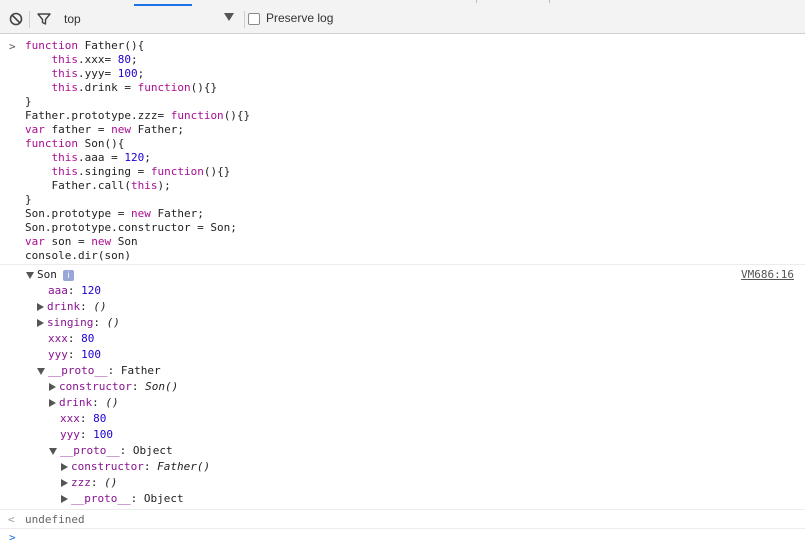 The image size is (805, 542). What do you see at coordinates (55, 519) in the screenshot?
I see `result-value: undefined` at bounding box center [55, 519].